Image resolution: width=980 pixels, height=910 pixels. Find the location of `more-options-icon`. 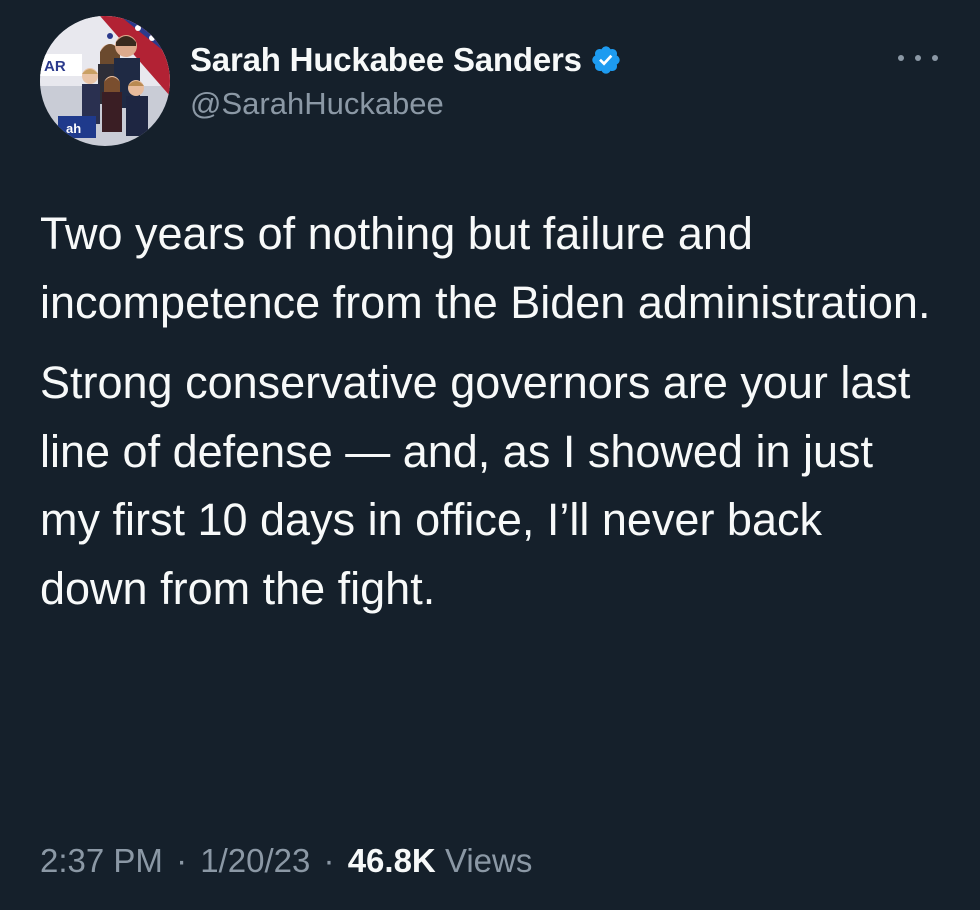

more-options-icon is located at coordinates (918, 58).